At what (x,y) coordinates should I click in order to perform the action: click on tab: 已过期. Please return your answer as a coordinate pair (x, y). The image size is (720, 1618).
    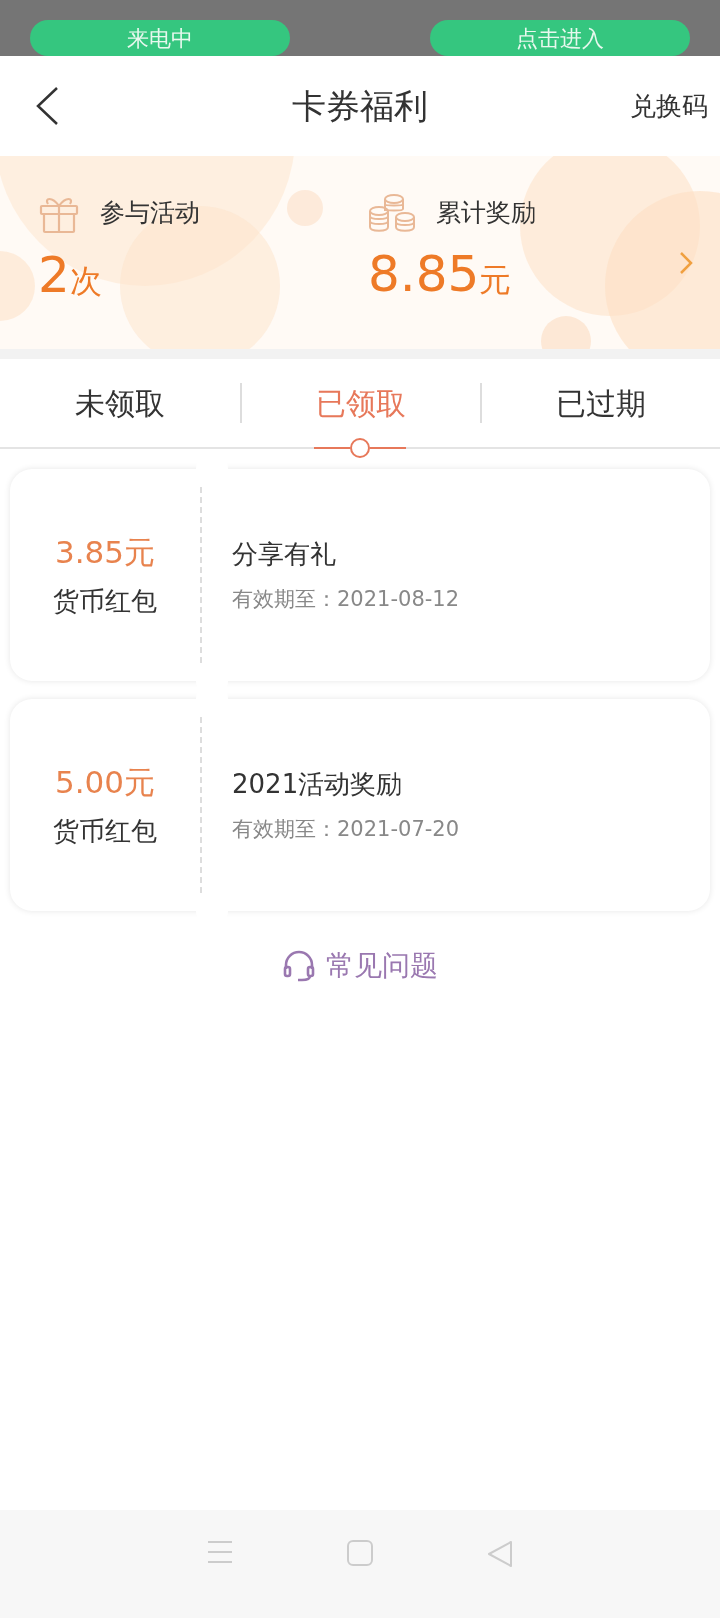
    Looking at the image, I should click on (601, 403).